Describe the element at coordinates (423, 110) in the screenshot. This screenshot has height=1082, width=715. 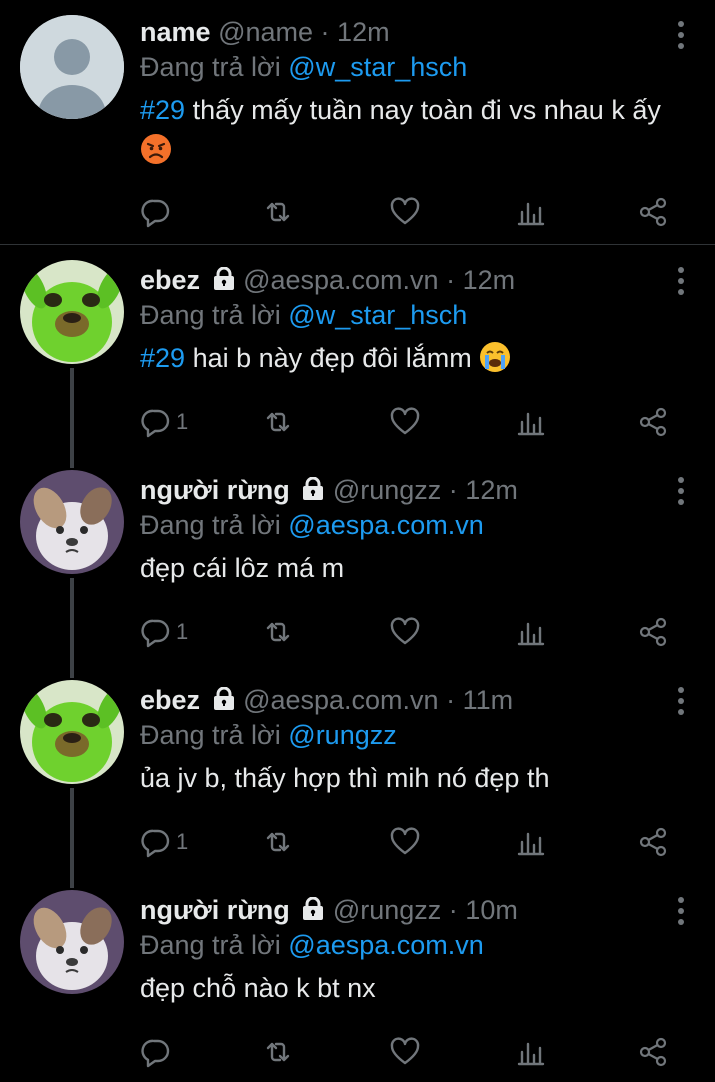
I see `tweet-body: thấy mấy tuần nay toàn đi vs nhau k ấy` at that location.